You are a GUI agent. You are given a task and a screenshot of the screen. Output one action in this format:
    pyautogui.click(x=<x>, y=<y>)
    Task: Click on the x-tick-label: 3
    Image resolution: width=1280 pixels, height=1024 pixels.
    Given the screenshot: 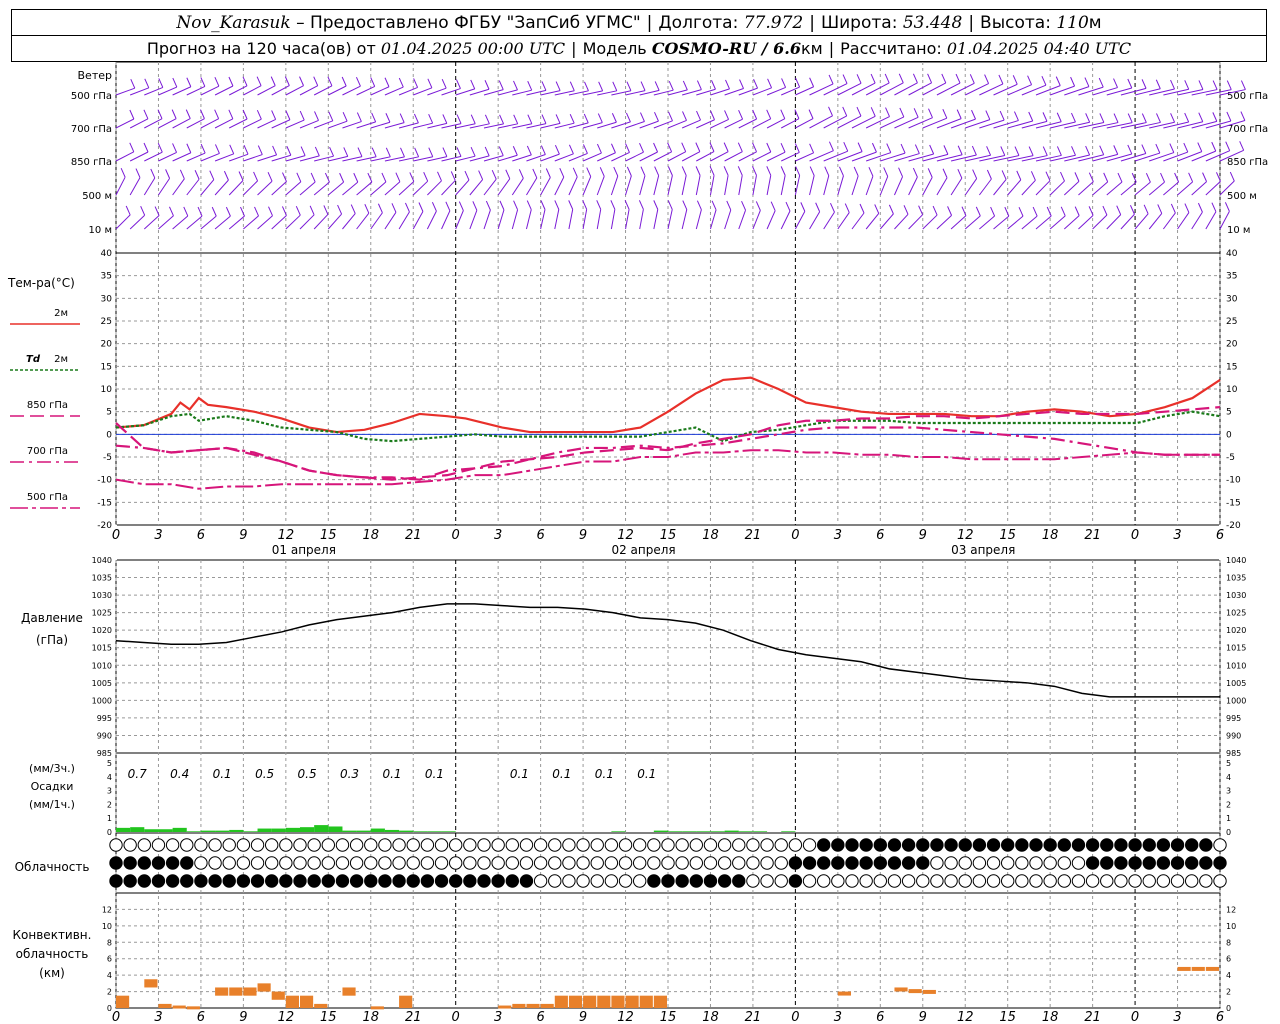 What is the action you would take?
    pyautogui.click(x=498, y=1017)
    